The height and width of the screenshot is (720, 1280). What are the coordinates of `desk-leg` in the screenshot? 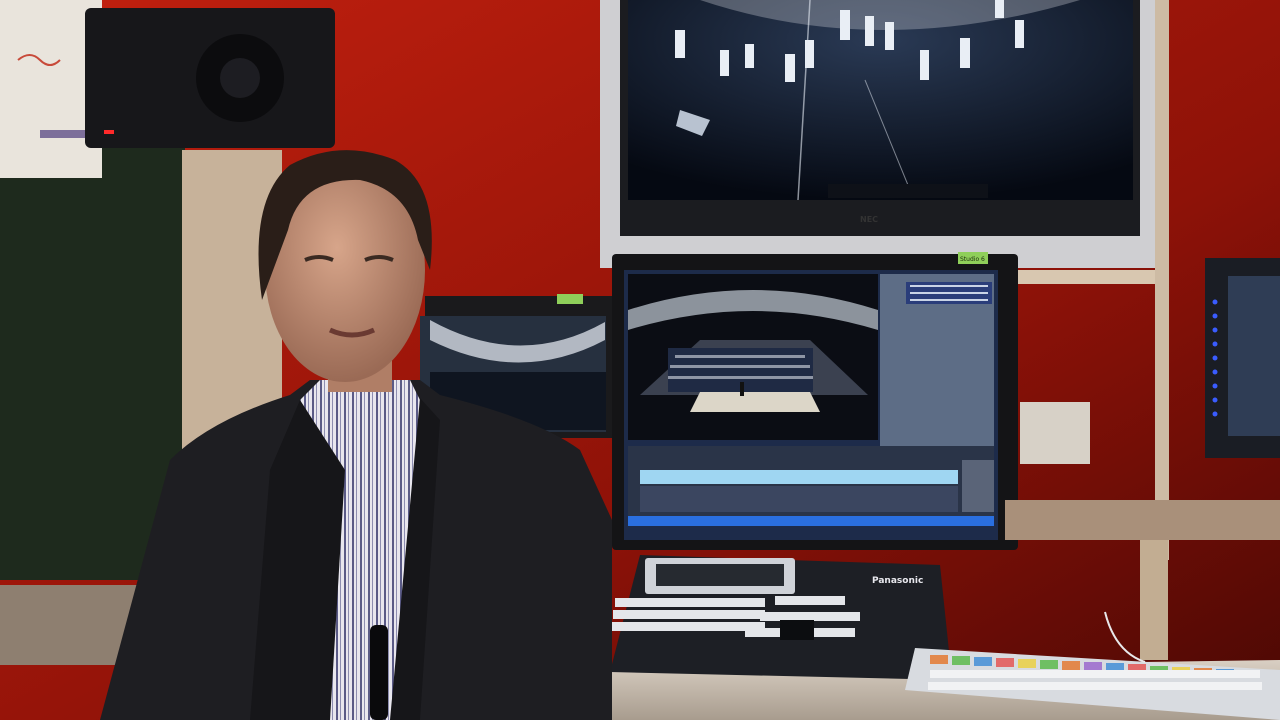 It's located at (1154, 600).